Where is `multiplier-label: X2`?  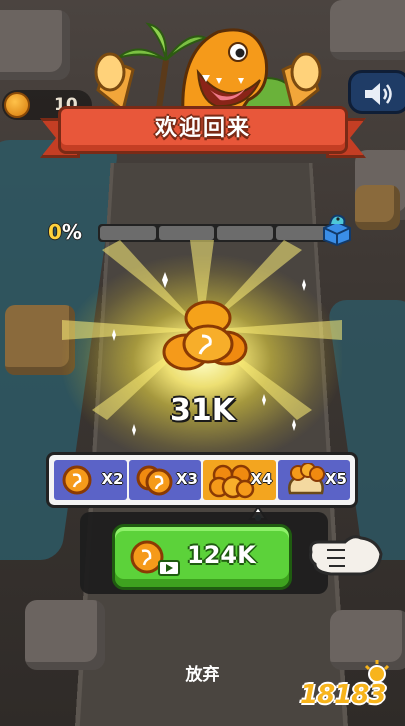
multiplier-label: X2 is located at coordinates (112, 479).